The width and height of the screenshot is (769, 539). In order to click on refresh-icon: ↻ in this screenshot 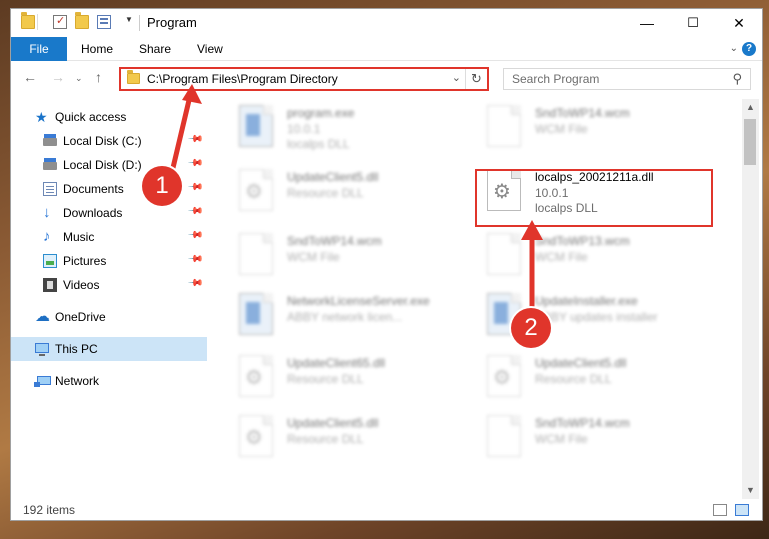, I will do `click(476, 79)`.